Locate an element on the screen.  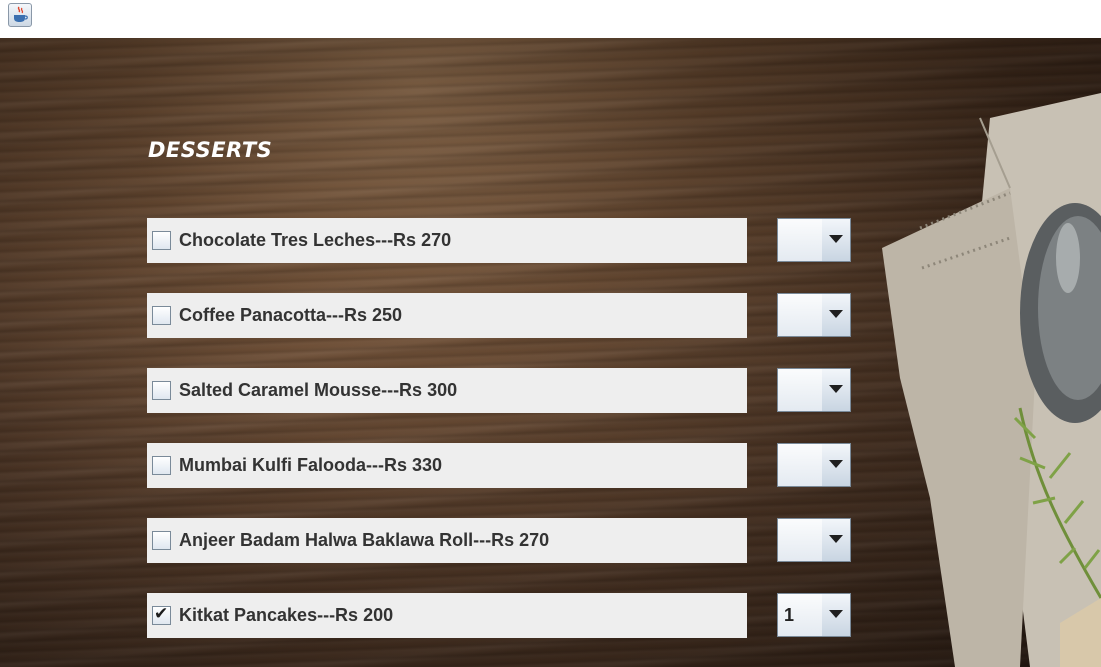
item-label: Kitkat Pancakes---Rs 200 is located at coordinates (286, 615).